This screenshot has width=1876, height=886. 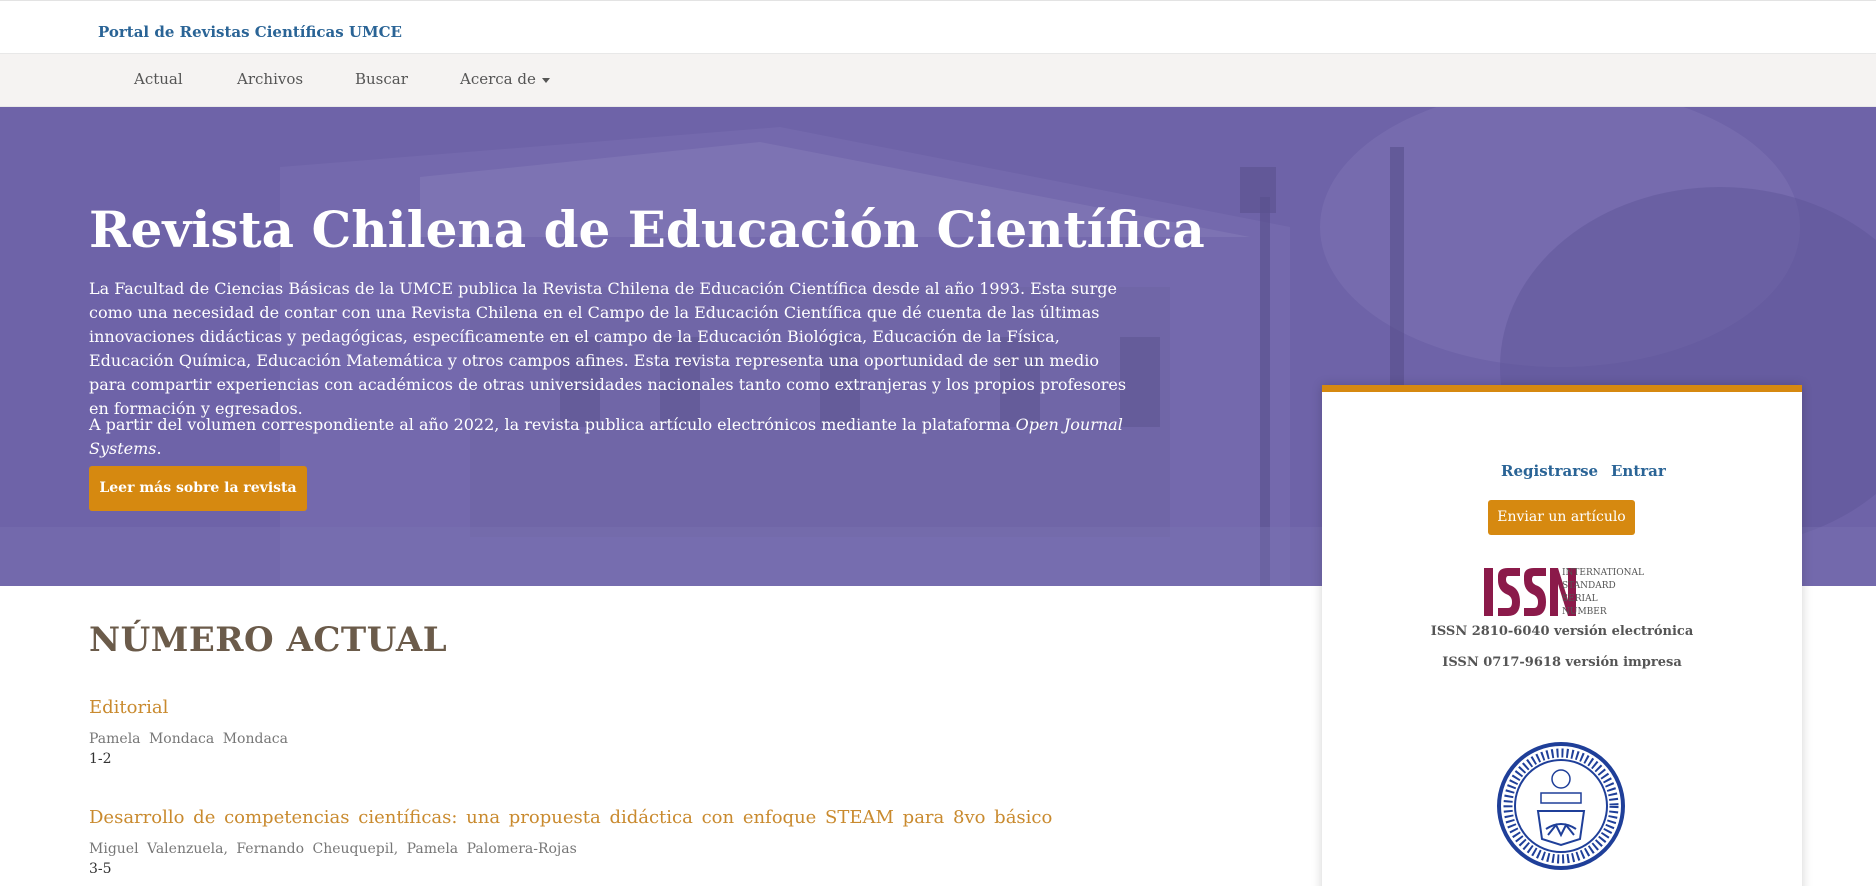 What do you see at coordinates (381, 79) in the screenshot?
I see `nav-item-buscar: Buscar` at bounding box center [381, 79].